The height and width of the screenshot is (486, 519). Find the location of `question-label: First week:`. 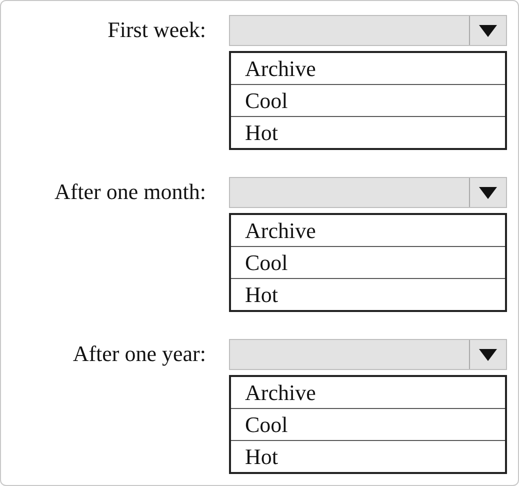

question-label: First week: is located at coordinates (157, 30).